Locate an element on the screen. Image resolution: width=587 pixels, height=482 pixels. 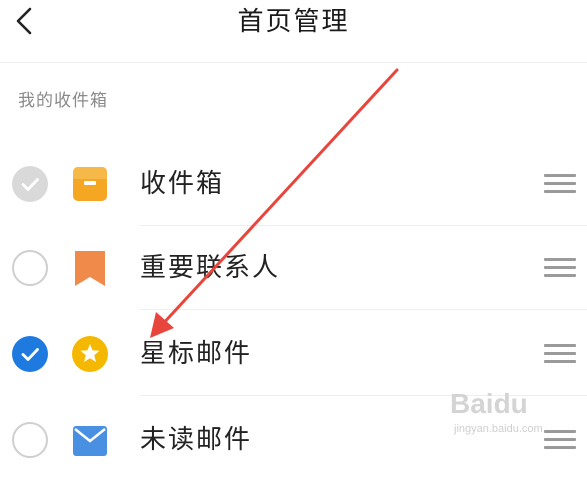
checkbox-inbox is located at coordinates (30, 184).